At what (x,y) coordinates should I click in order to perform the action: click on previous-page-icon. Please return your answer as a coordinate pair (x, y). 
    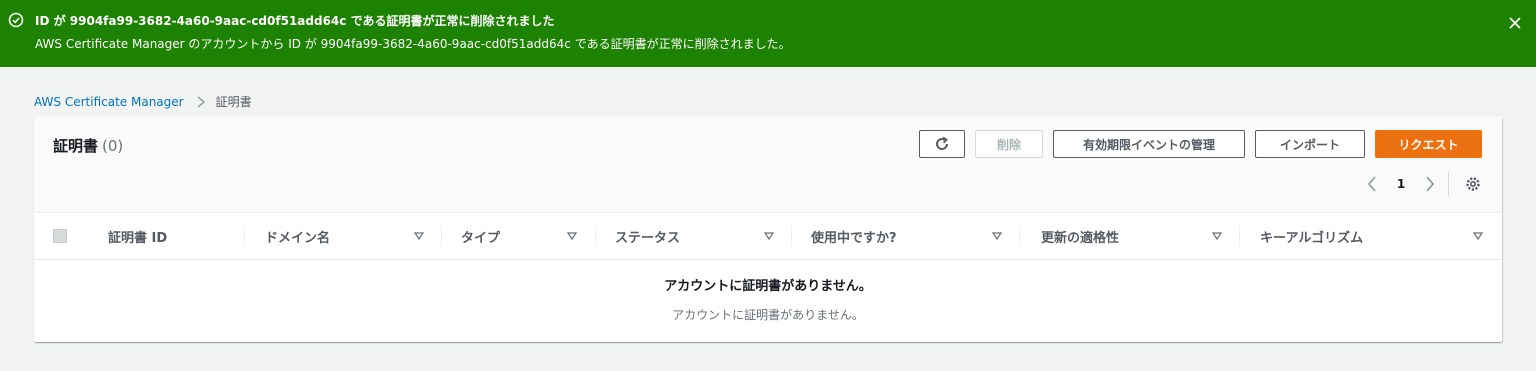
    Looking at the image, I should click on (1372, 184).